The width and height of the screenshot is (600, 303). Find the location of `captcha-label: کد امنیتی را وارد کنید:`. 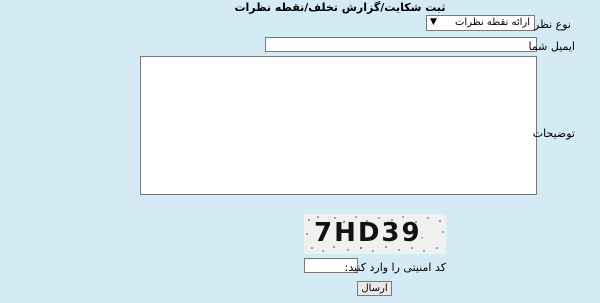

captcha-label: کد امنیتی را وارد کنید: is located at coordinates (395, 267).